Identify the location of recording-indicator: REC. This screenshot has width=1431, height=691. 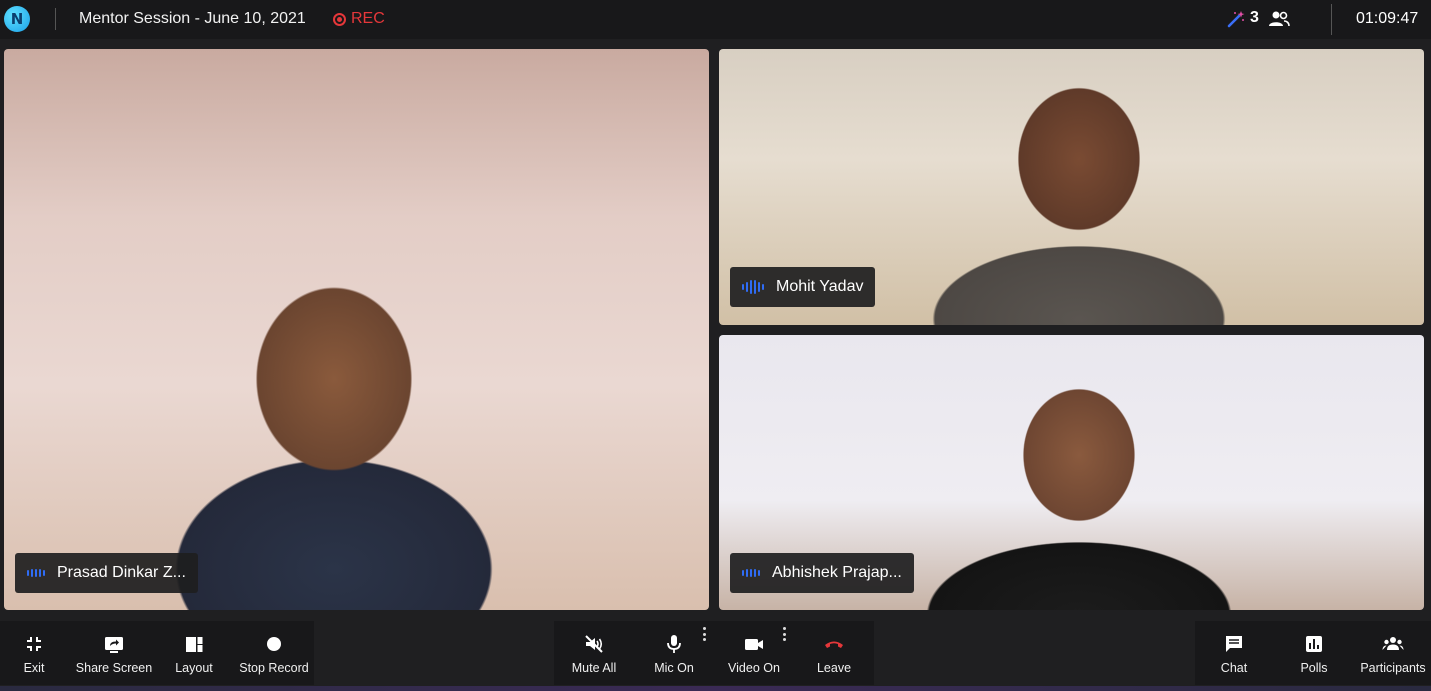
(359, 19).